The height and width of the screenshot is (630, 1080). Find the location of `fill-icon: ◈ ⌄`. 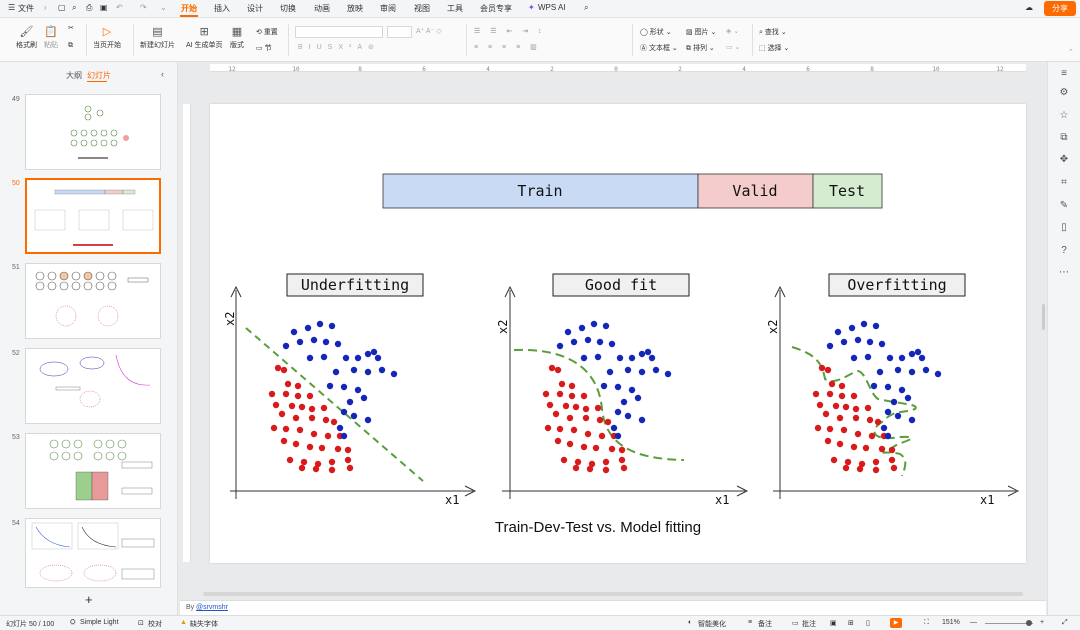

fill-icon: ◈ ⌄ is located at coordinates (732, 31).